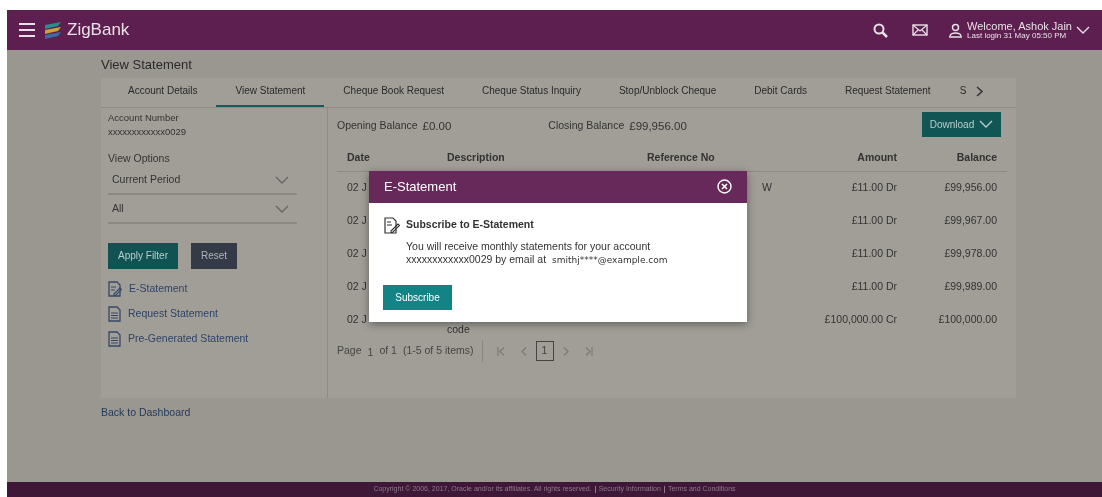  Describe the element at coordinates (980, 91) in the screenshot. I see `chevron-right-icon` at that location.